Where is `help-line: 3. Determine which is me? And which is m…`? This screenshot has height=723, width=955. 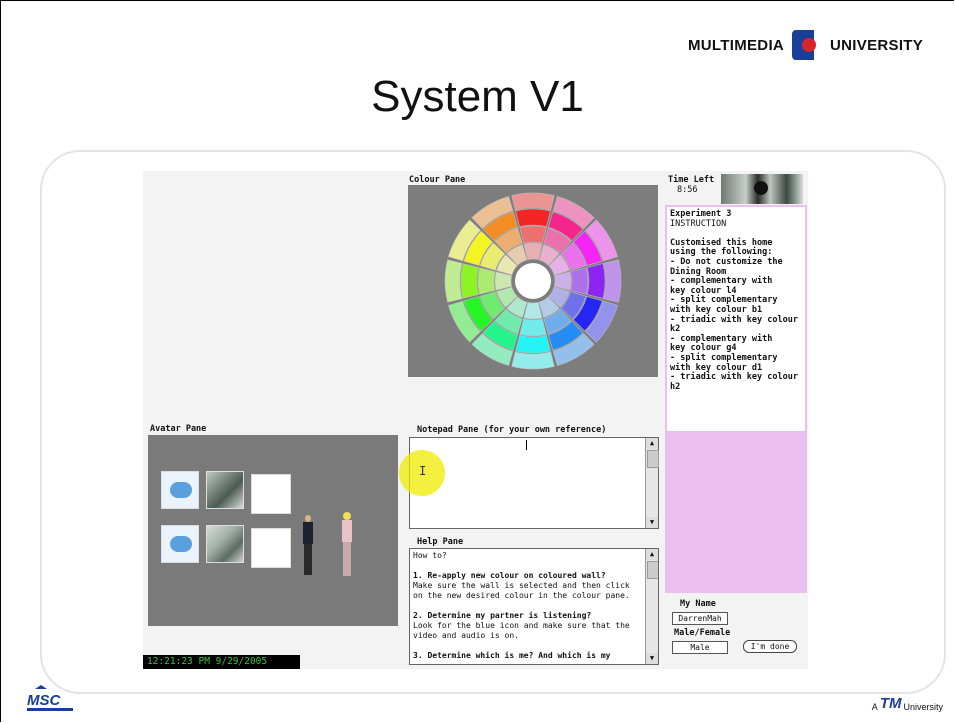
help-line: 3. Determine which is me? And which is m… is located at coordinates (512, 655).